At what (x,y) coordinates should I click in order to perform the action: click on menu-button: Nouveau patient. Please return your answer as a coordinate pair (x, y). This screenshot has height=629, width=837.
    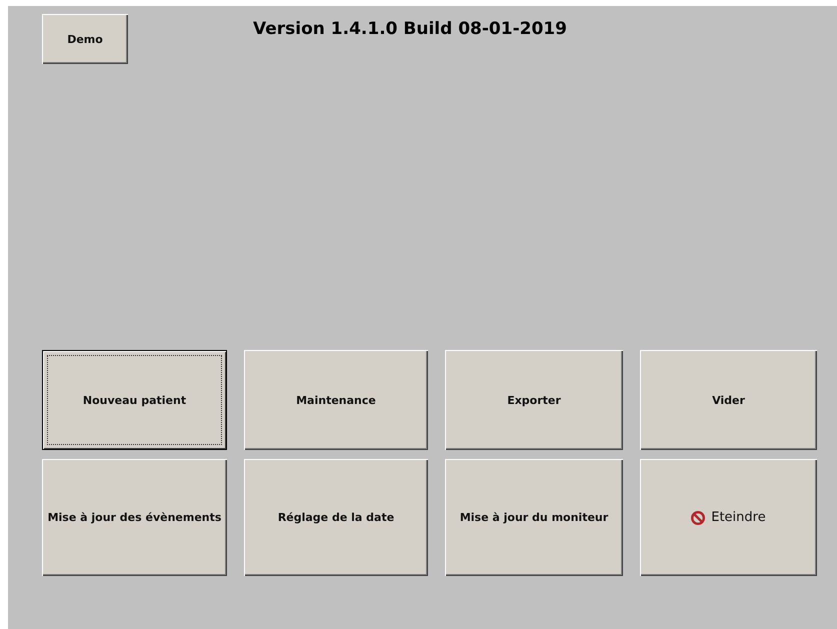
    Looking at the image, I should click on (134, 400).